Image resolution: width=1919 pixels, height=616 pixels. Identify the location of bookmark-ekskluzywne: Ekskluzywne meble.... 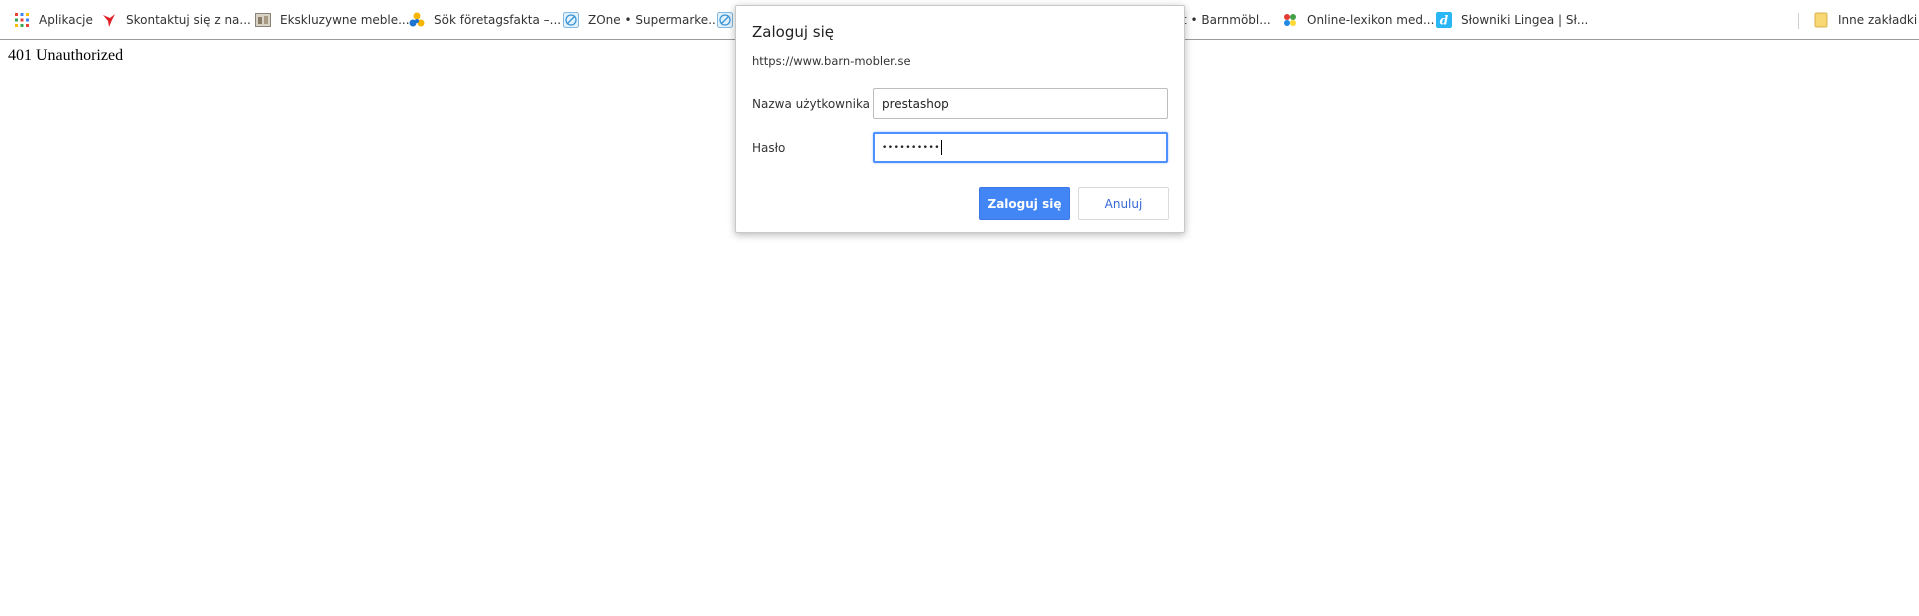
(332, 20).